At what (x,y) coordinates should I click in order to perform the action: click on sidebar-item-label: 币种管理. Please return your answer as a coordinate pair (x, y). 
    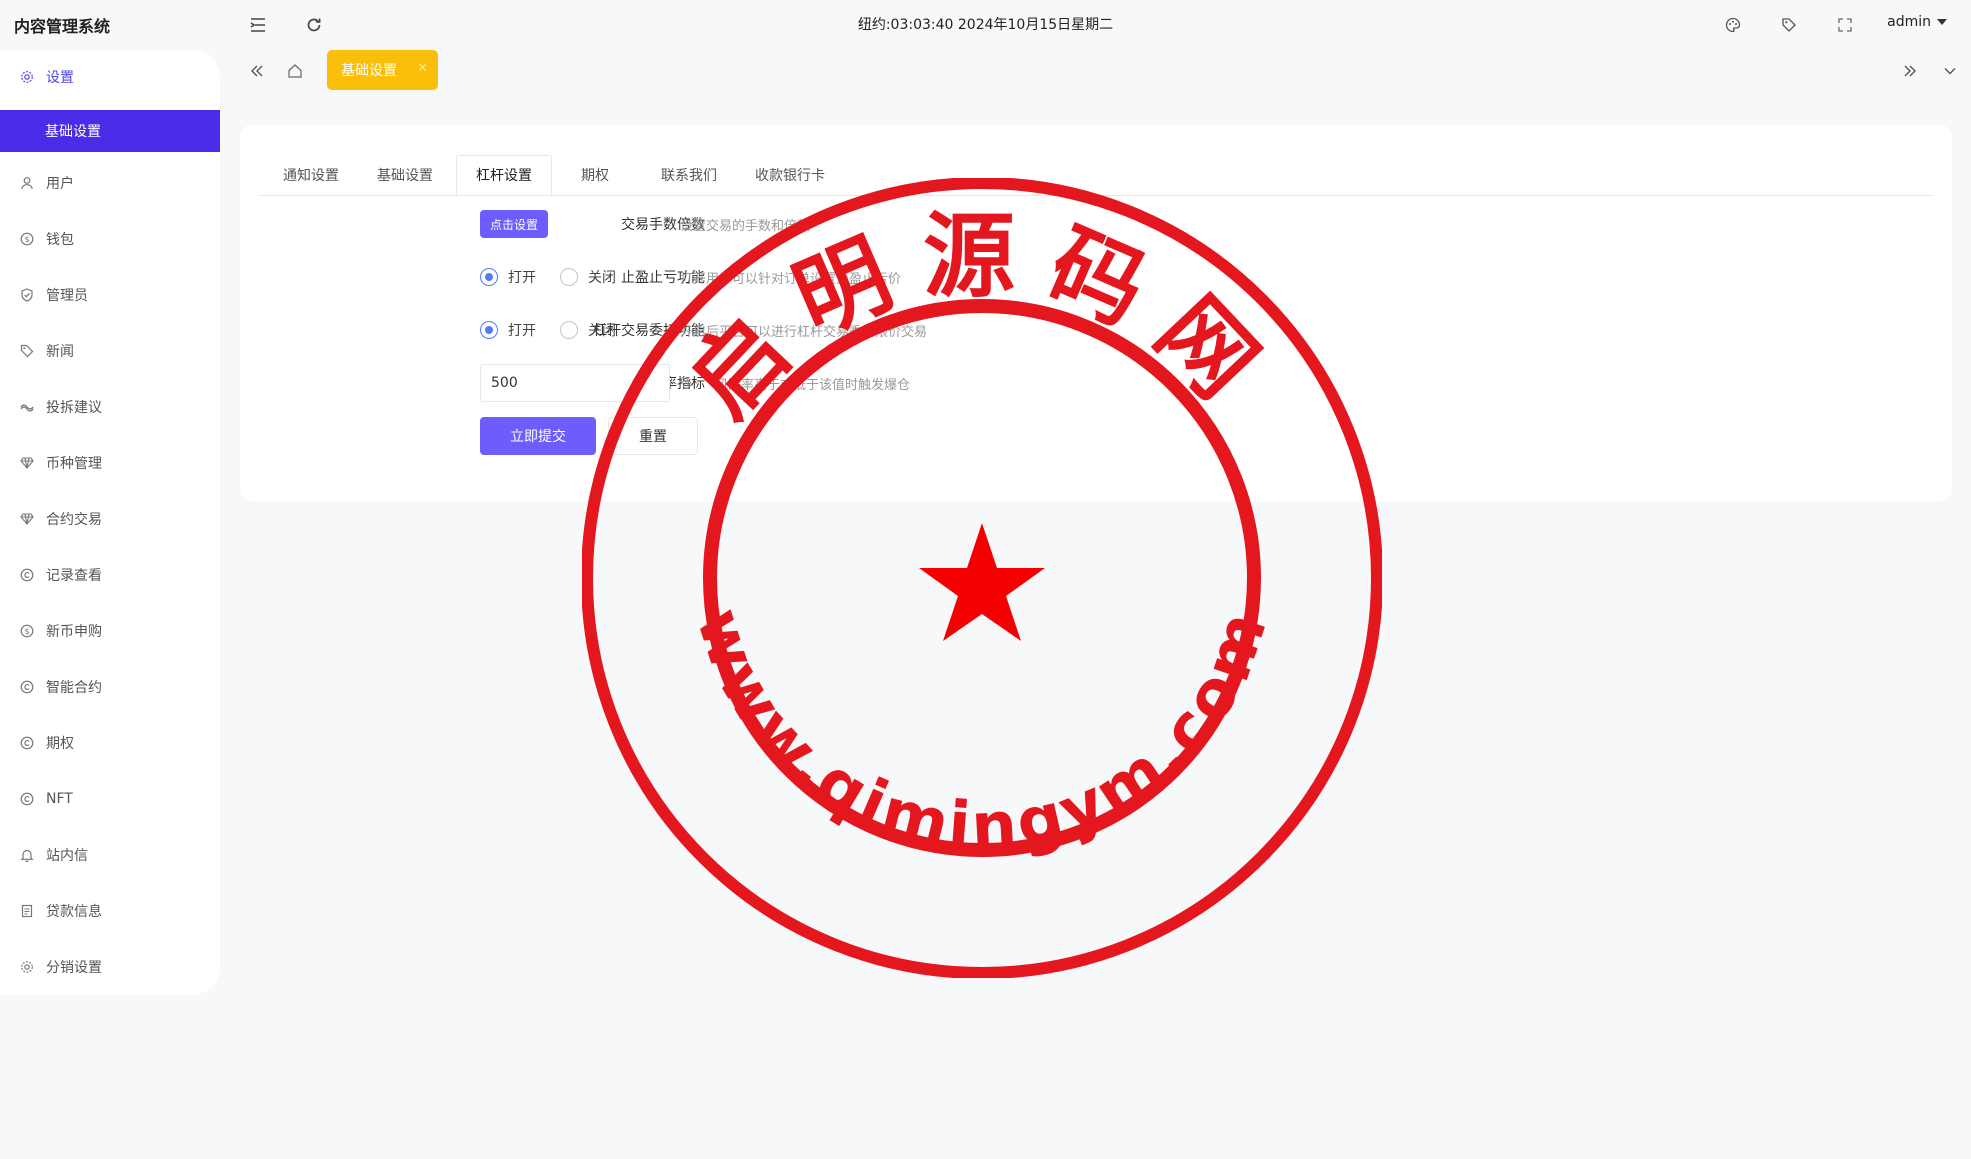
    Looking at the image, I should click on (74, 464).